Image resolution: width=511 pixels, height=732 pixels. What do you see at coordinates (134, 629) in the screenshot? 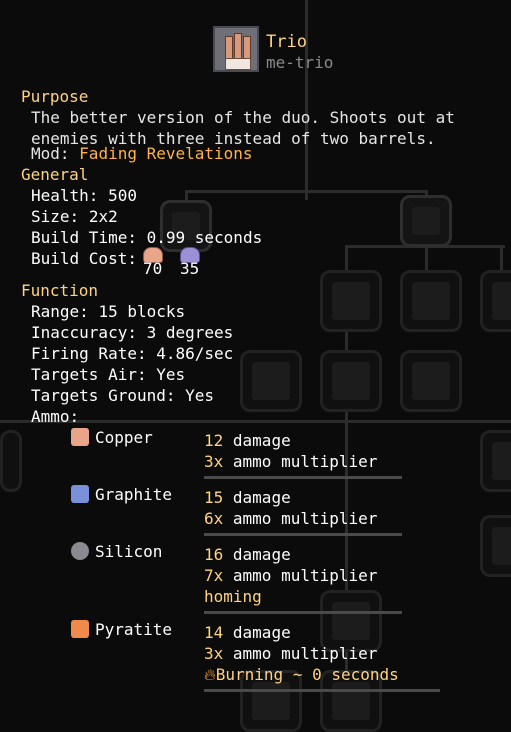
I see `ammo-name: Pyratite` at bounding box center [134, 629].